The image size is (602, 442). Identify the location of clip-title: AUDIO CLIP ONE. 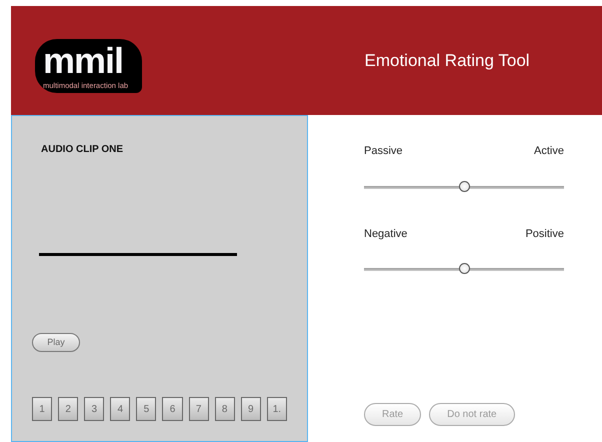
(82, 150).